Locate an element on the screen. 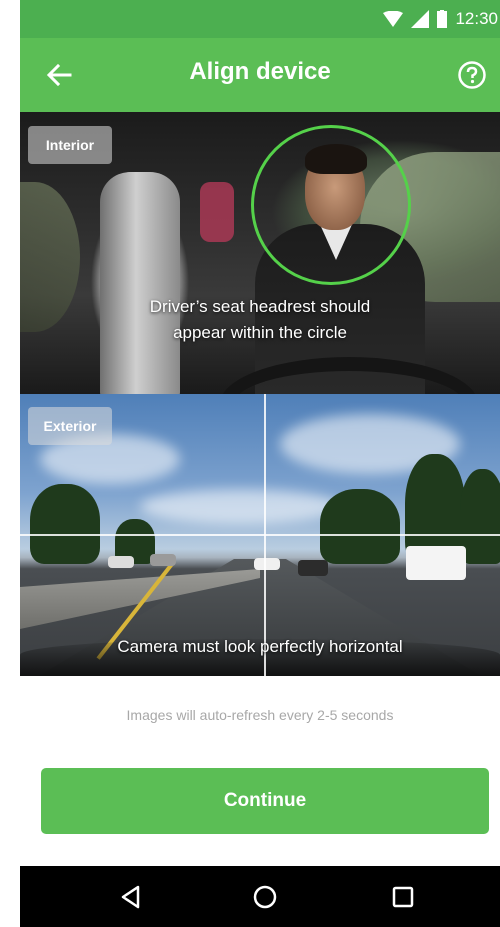 The width and height of the screenshot is (500, 927). interior-caption-line1: Driver’s seat headrest should is located at coordinates (260, 306).